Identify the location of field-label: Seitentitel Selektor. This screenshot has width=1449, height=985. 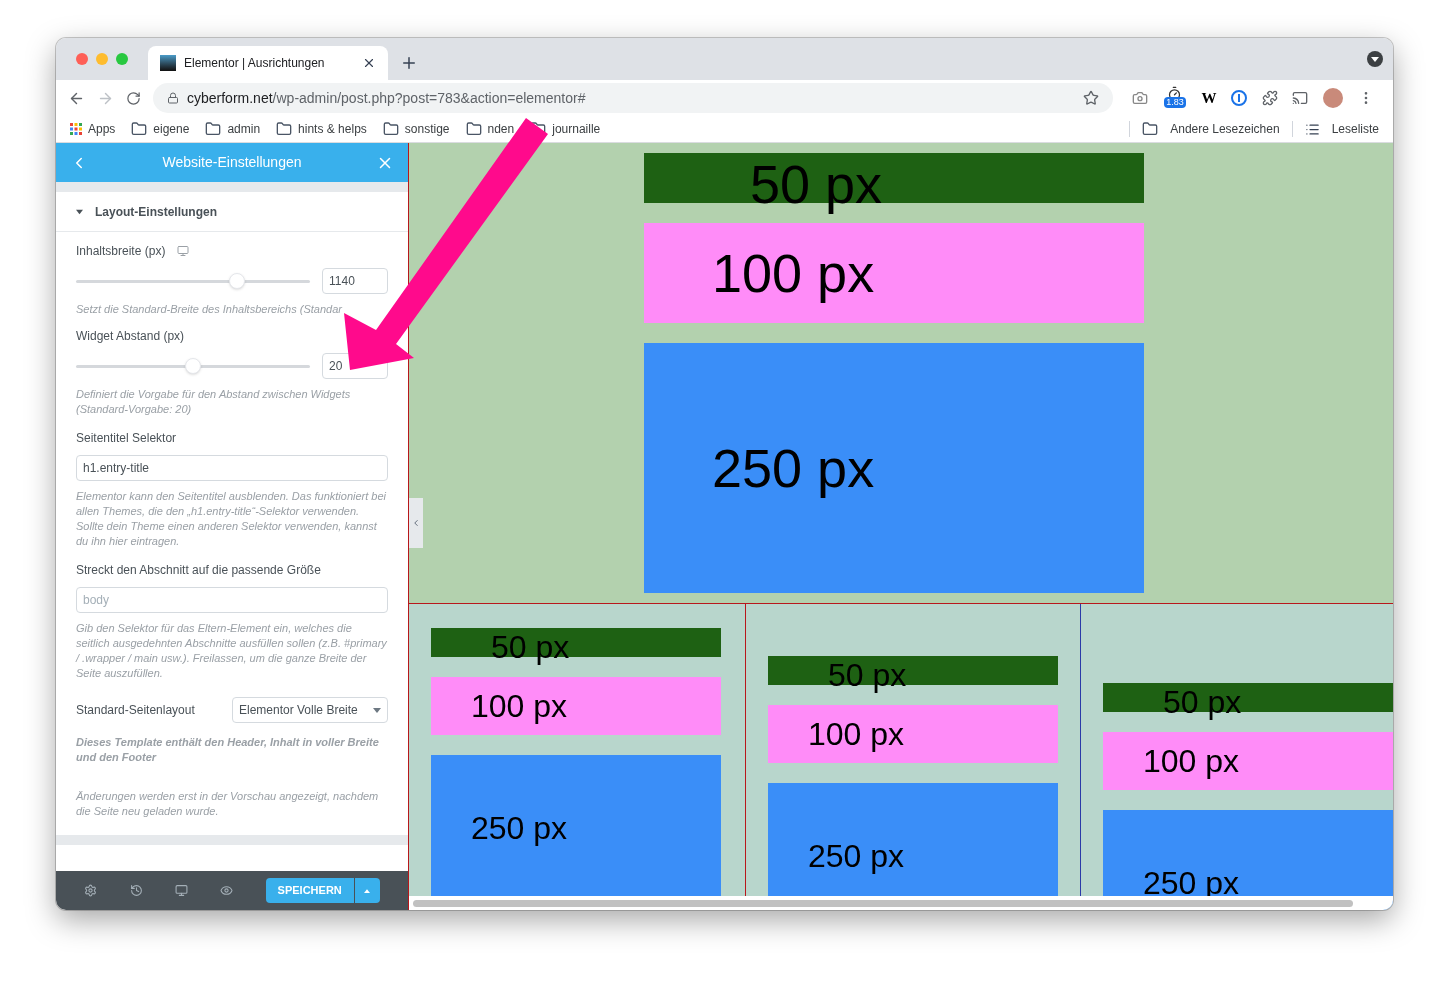
(127, 438).